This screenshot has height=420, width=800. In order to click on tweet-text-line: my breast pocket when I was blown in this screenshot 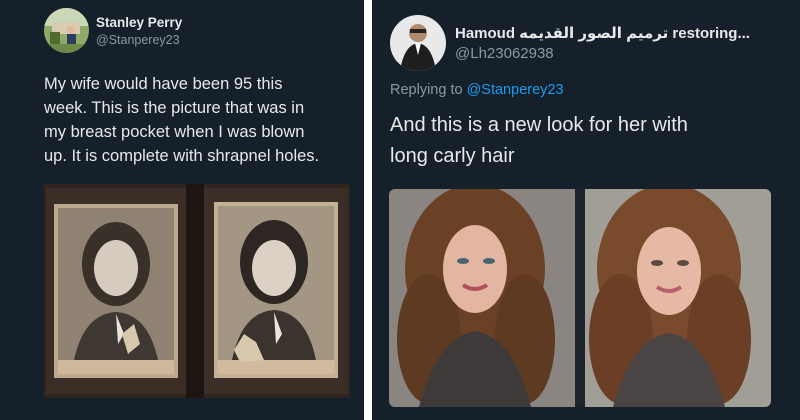, I will do `click(174, 132)`.